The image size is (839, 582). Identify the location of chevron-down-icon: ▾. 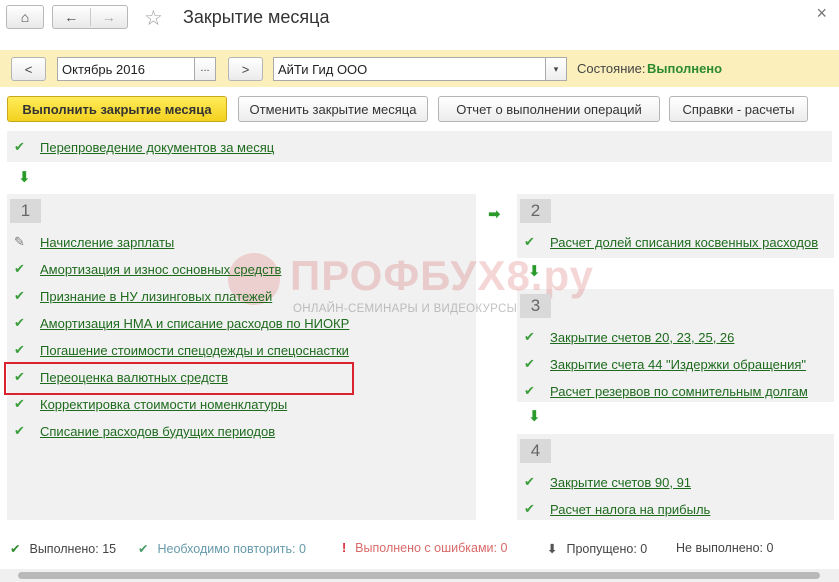
(556, 69).